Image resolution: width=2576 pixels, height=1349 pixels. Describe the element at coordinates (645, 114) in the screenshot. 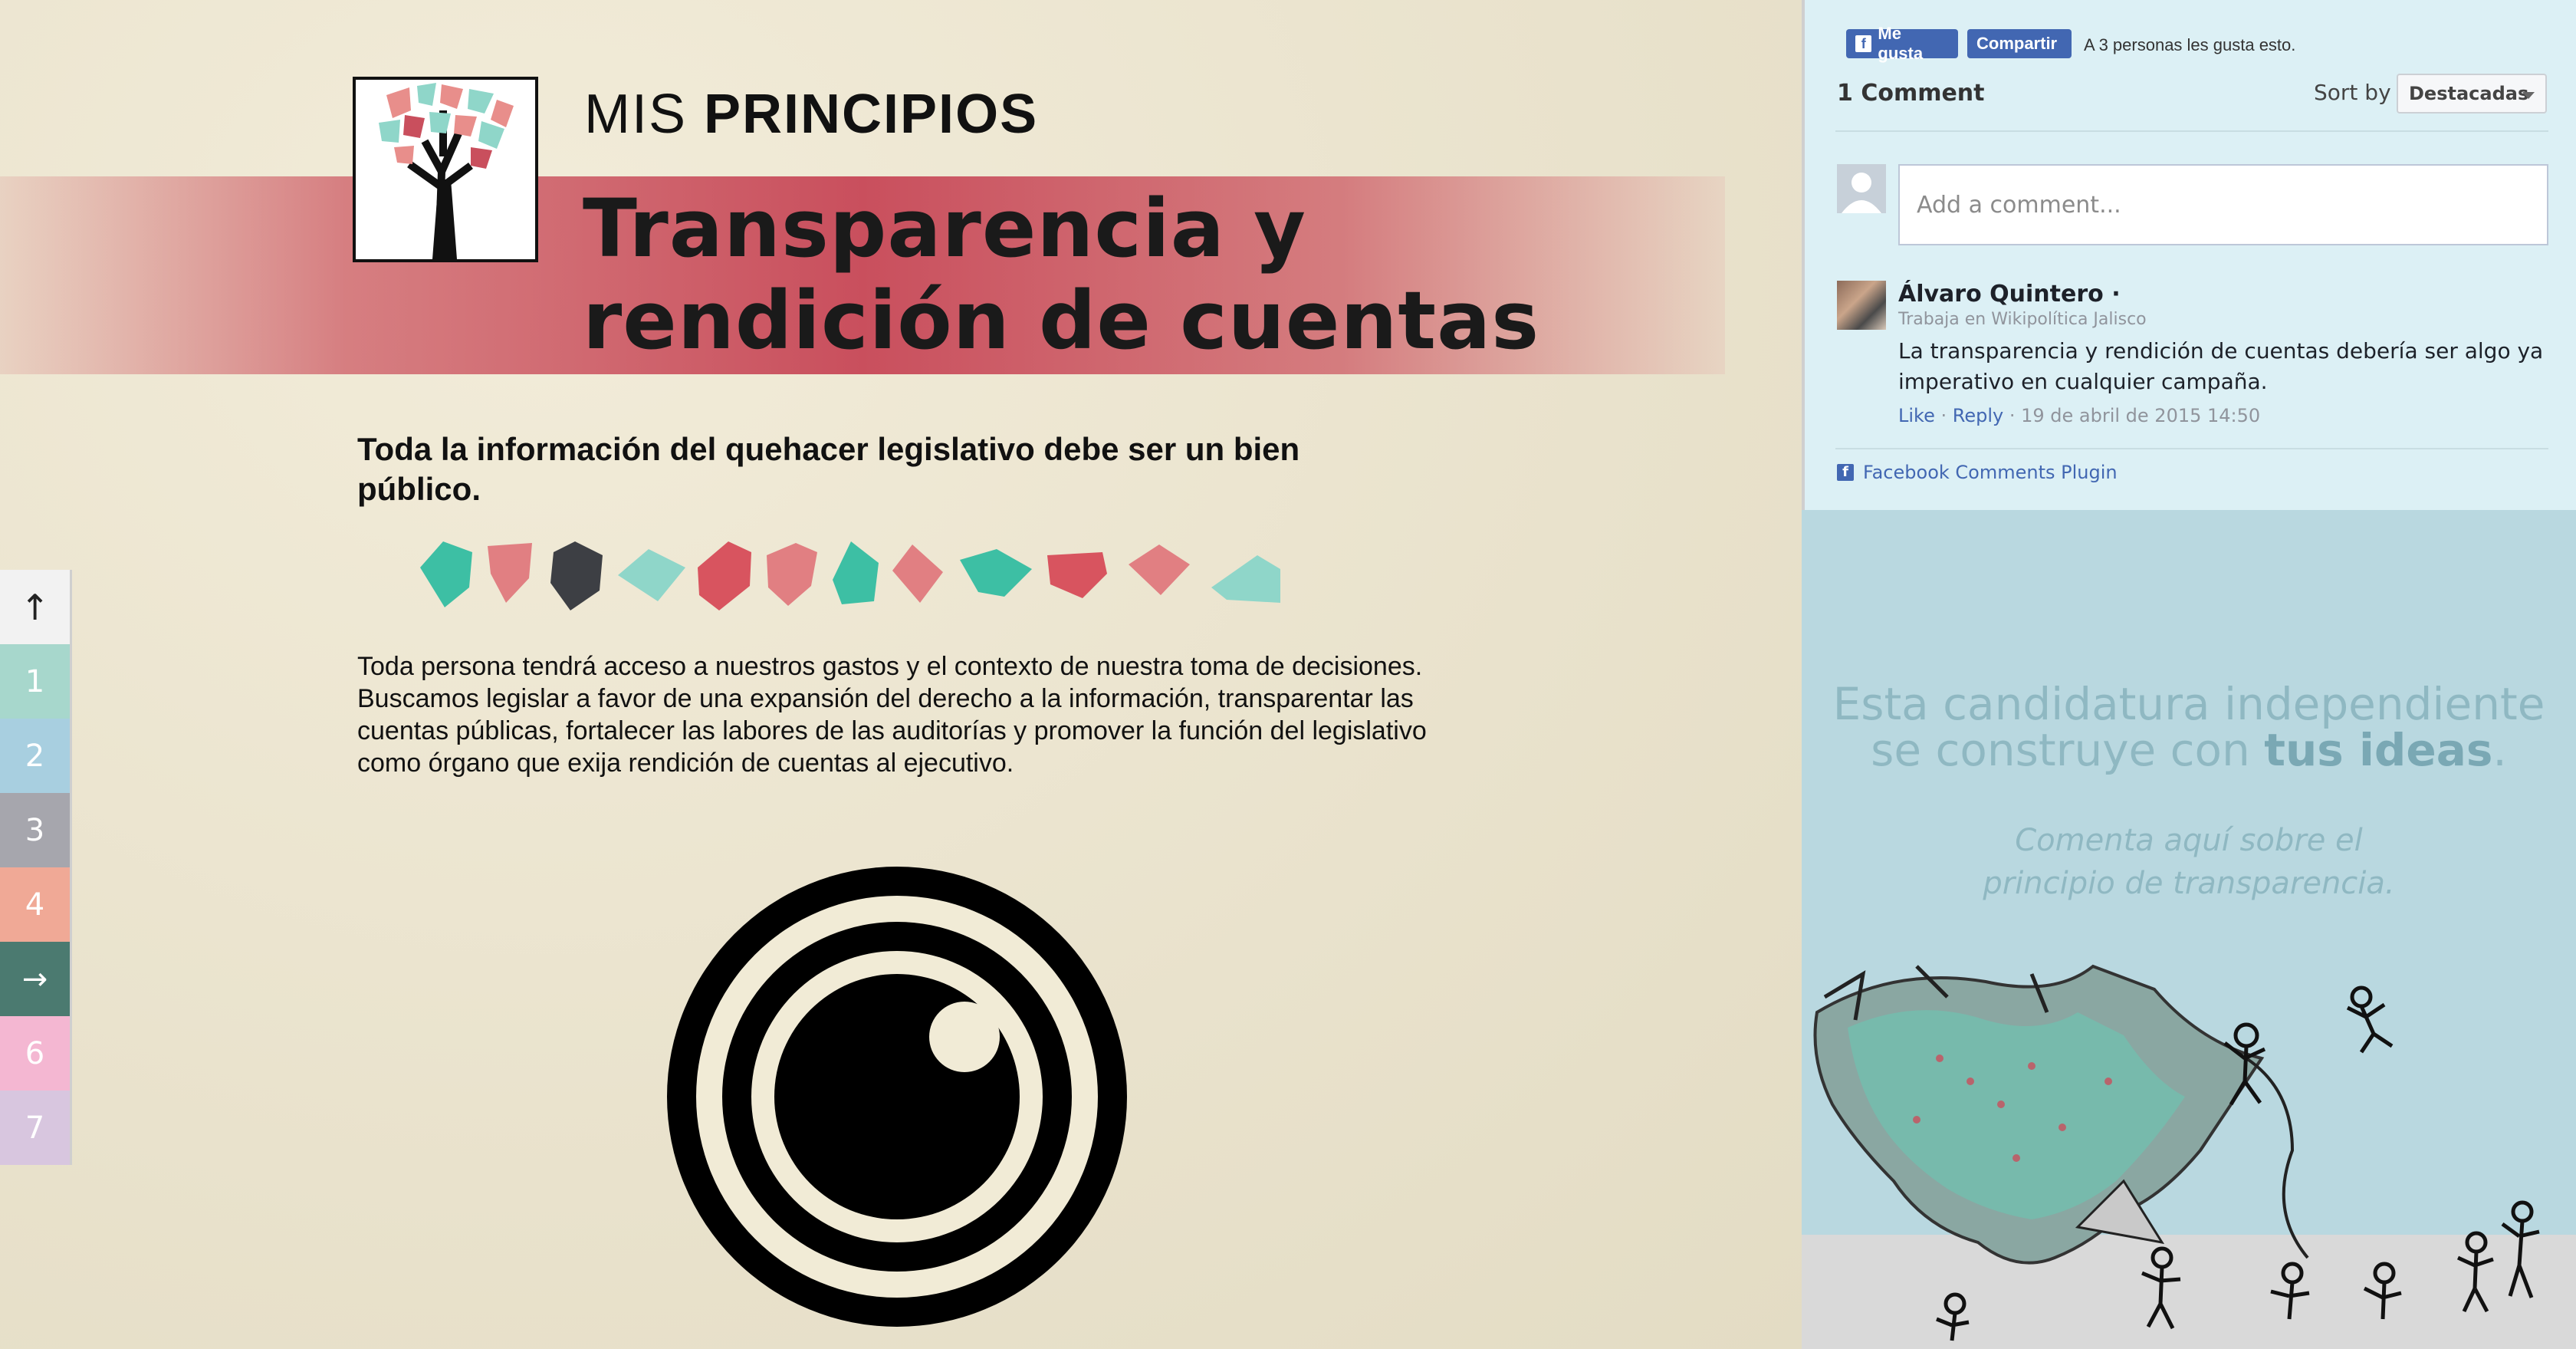

I see `section-label-light: MIS` at that location.